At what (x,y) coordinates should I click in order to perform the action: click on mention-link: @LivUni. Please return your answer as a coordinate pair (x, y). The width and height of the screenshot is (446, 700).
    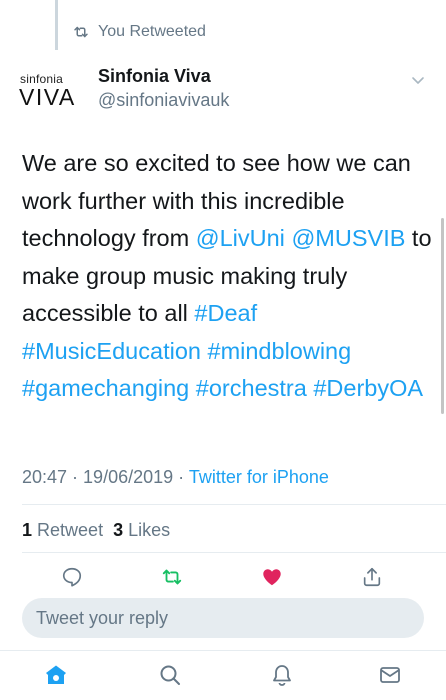
    Looking at the image, I should click on (240, 238).